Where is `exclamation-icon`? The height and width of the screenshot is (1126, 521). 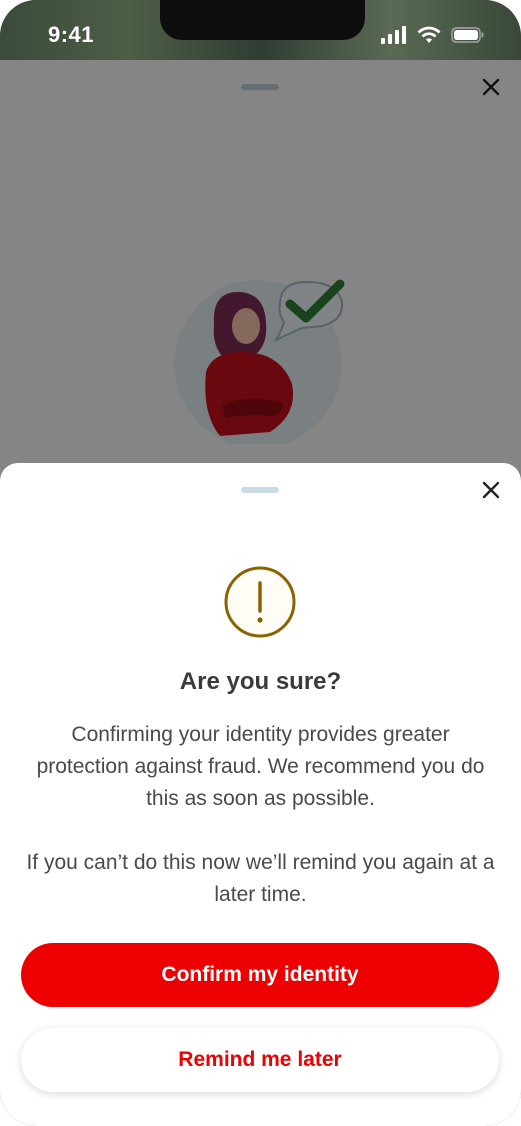 exclamation-icon is located at coordinates (260, 602).